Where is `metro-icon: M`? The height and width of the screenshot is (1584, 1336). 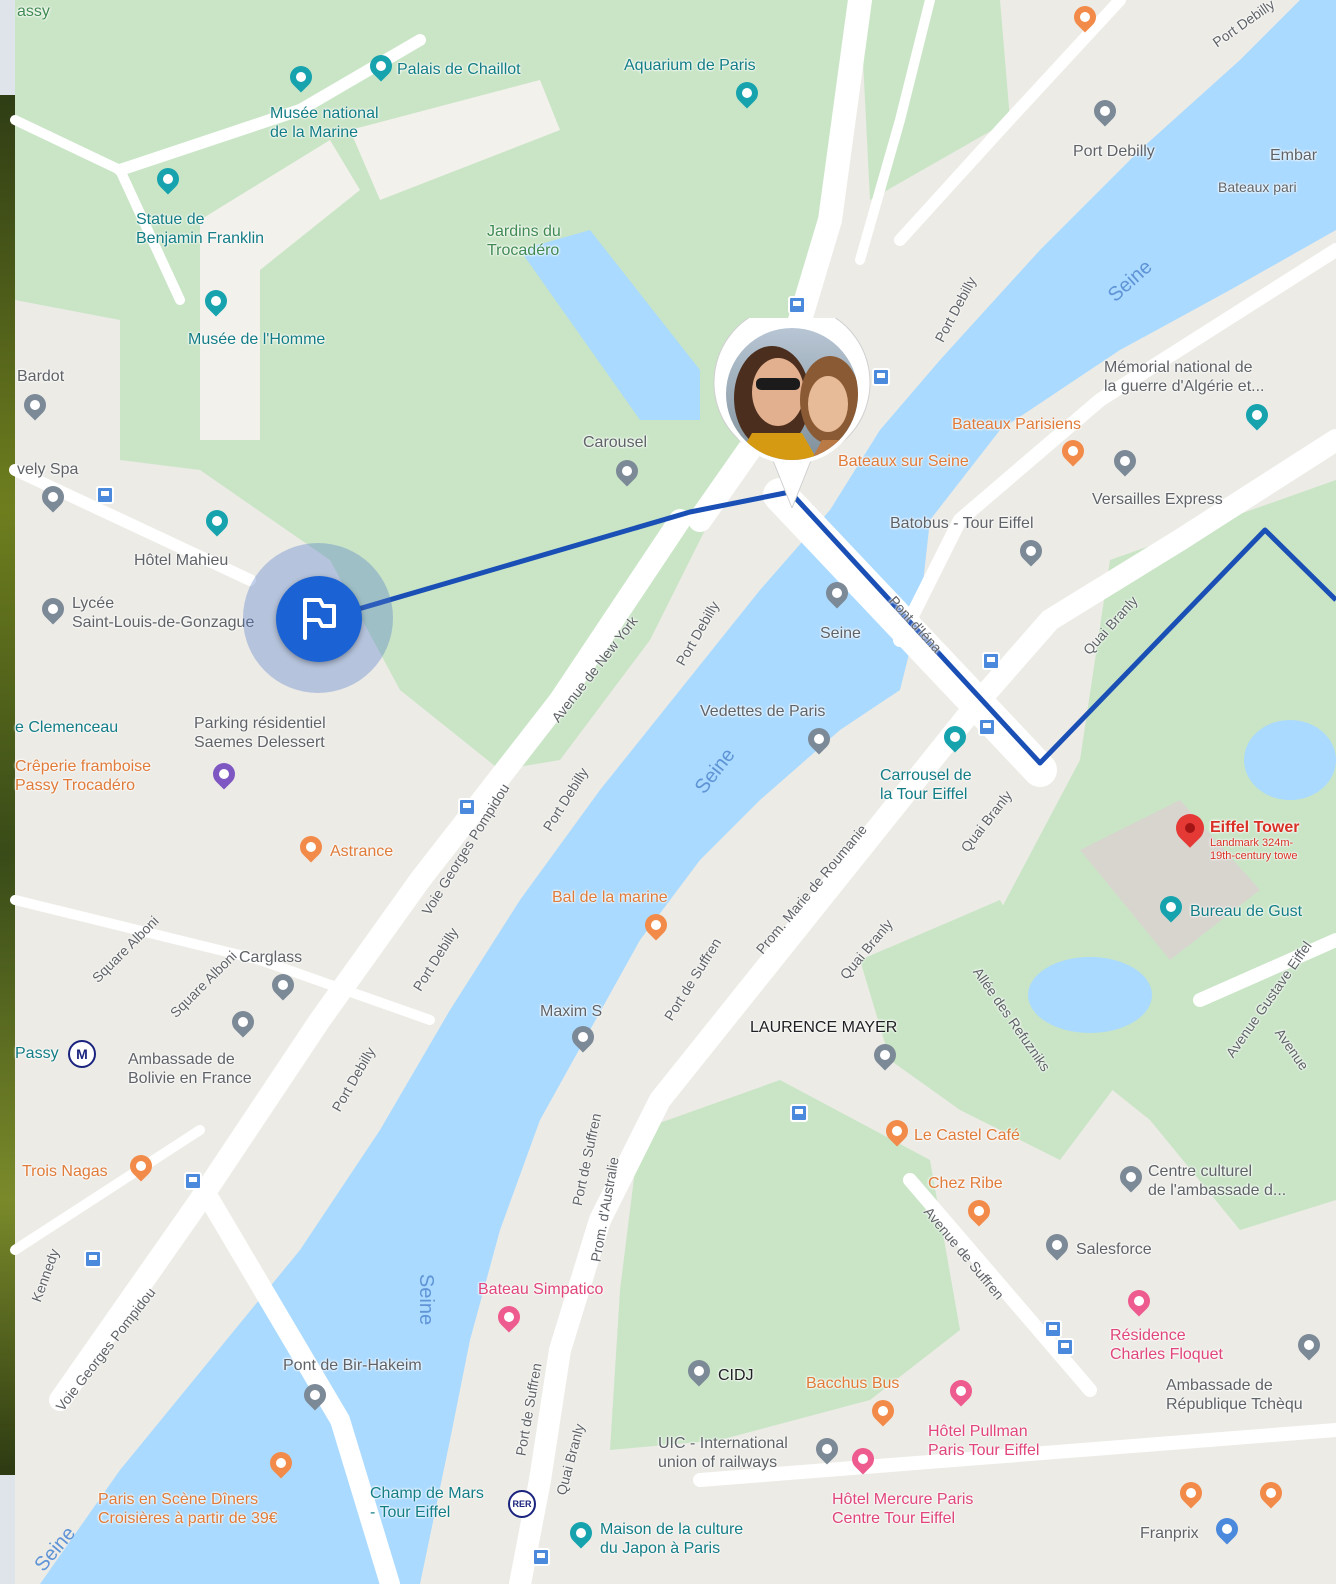
metro-icon: M is located at coordinates (82, 1054).